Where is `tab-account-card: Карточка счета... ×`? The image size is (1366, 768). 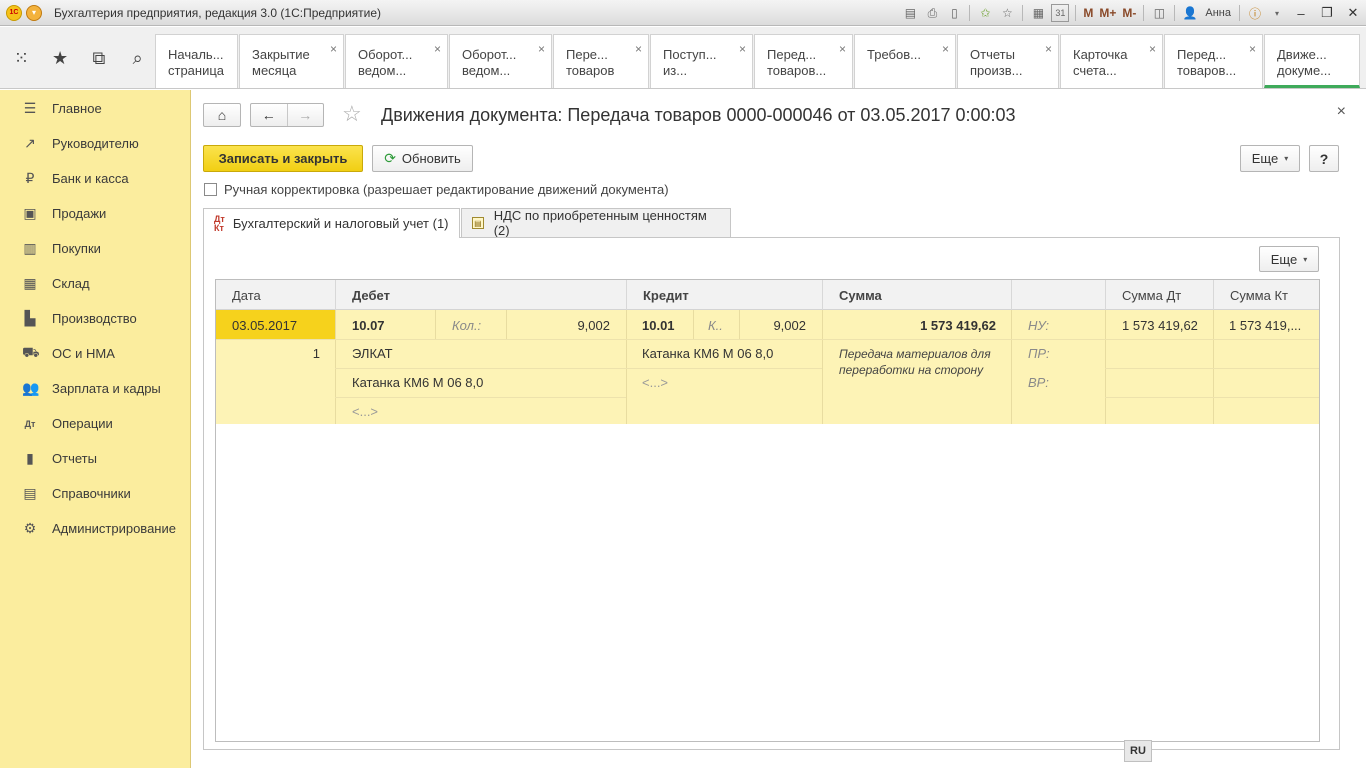 tab-account-card: Карточка счета... × is located at coordinates (1111, 61).